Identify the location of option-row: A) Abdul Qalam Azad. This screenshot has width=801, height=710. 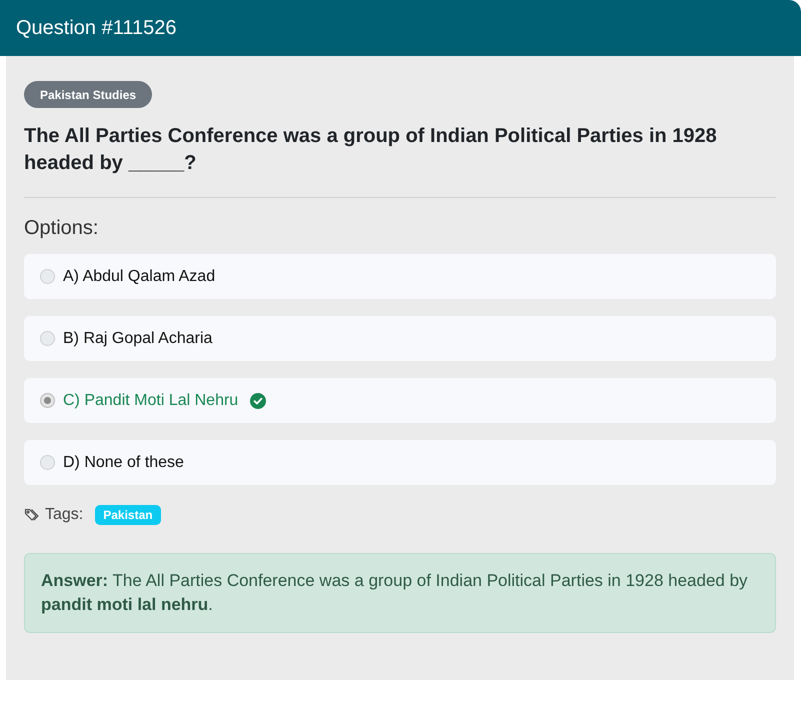
(400, 276).